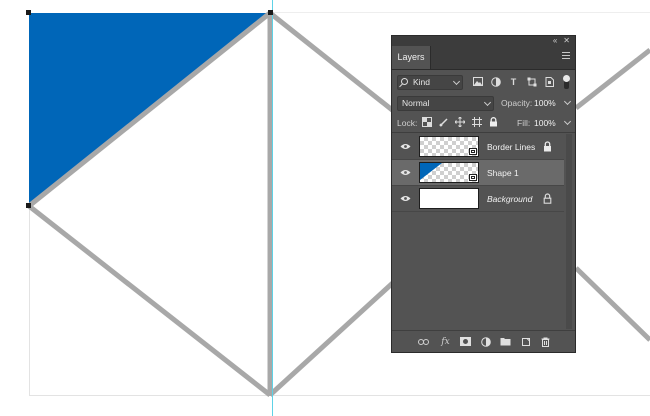  What do you see at coordinates (569, 231) in the screenshot?
I see `layer-list-scrollbar` at bounding box center [569, 231].